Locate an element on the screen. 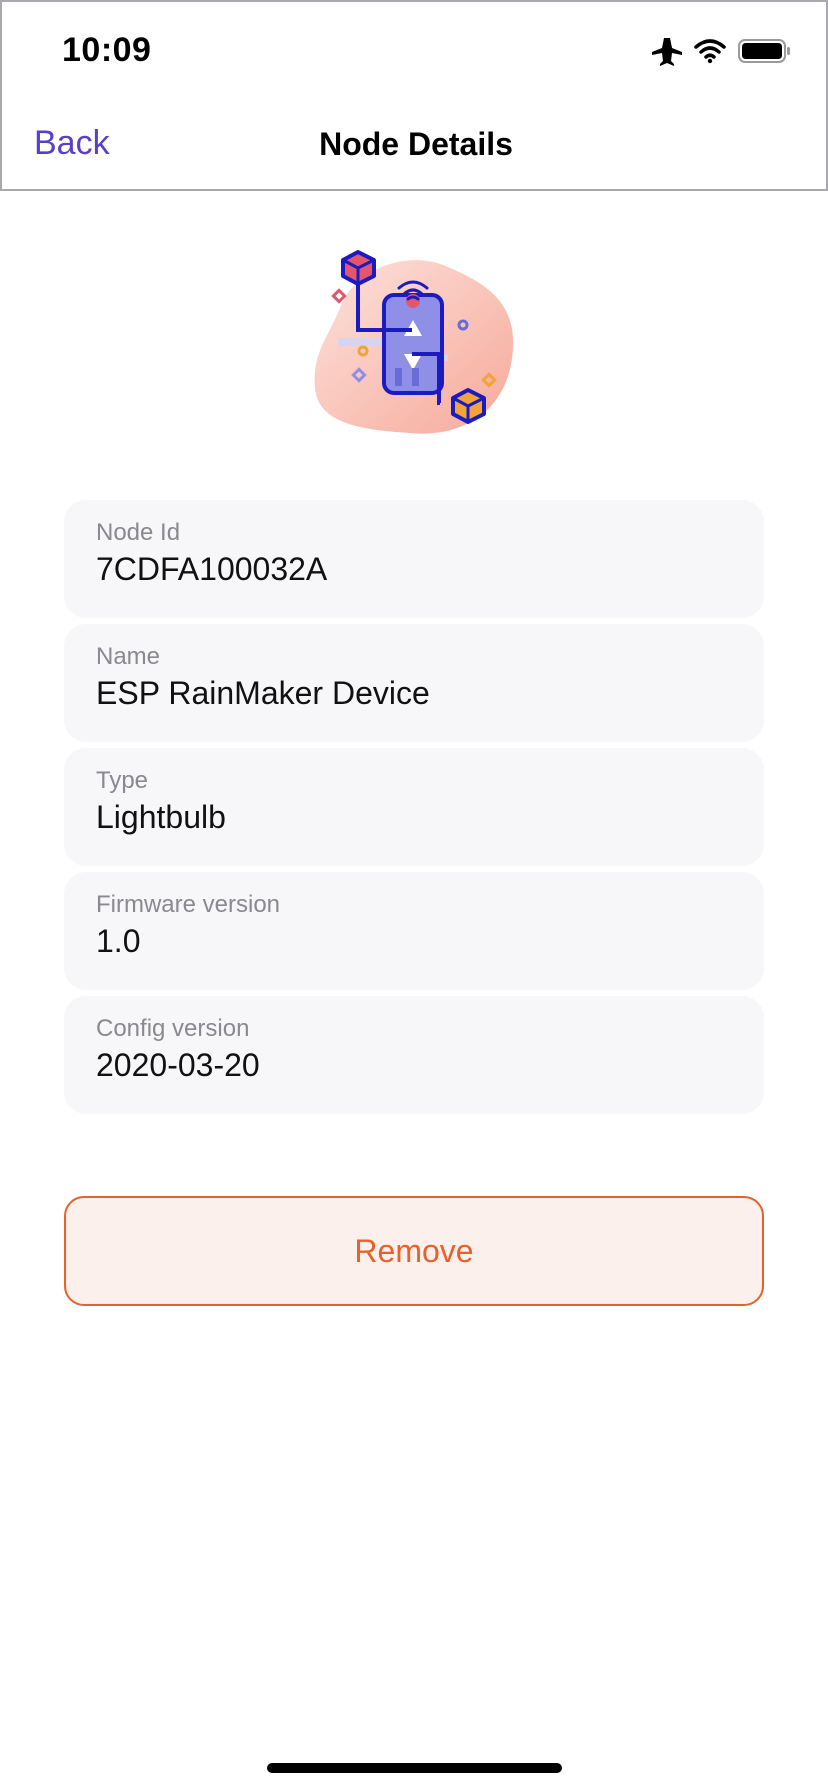 The width and height of the screenshot is (828, 1792). detail-label: Type is located at coordinates (122, 780).